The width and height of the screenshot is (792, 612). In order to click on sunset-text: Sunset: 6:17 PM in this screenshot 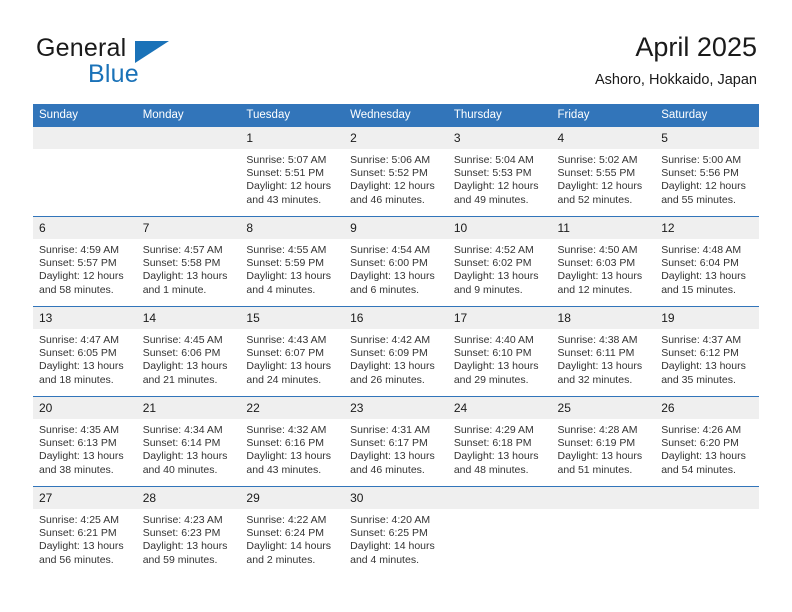, I will do `click(389, 443)`.